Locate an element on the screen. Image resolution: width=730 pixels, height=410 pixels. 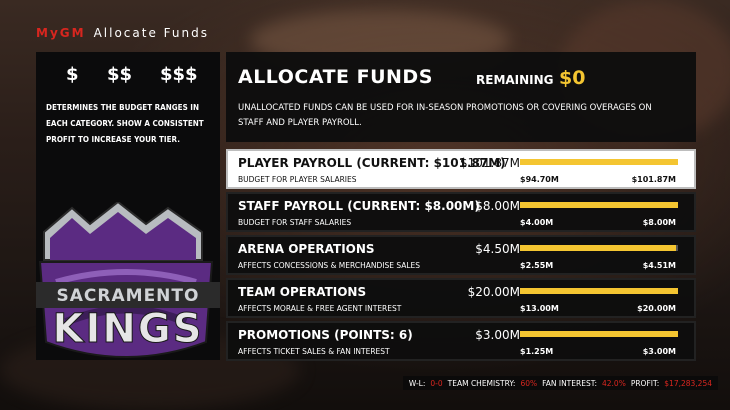
range-max: $101.87M is located at coordinates (653, 179).